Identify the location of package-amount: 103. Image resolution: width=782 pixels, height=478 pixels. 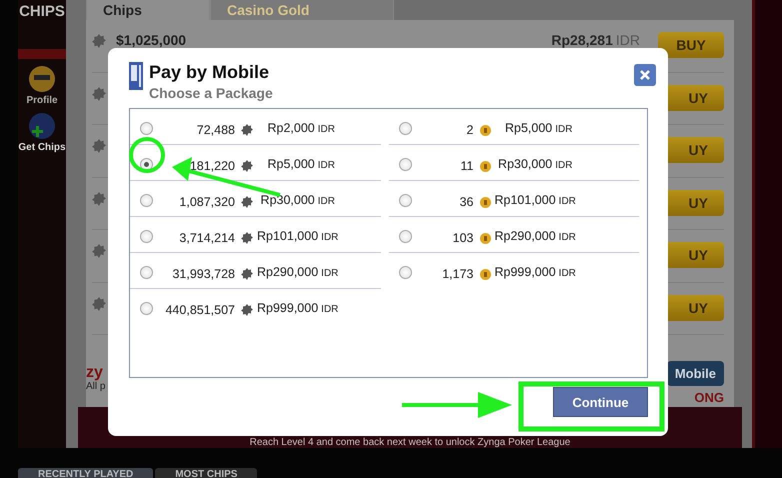
(463, 238).